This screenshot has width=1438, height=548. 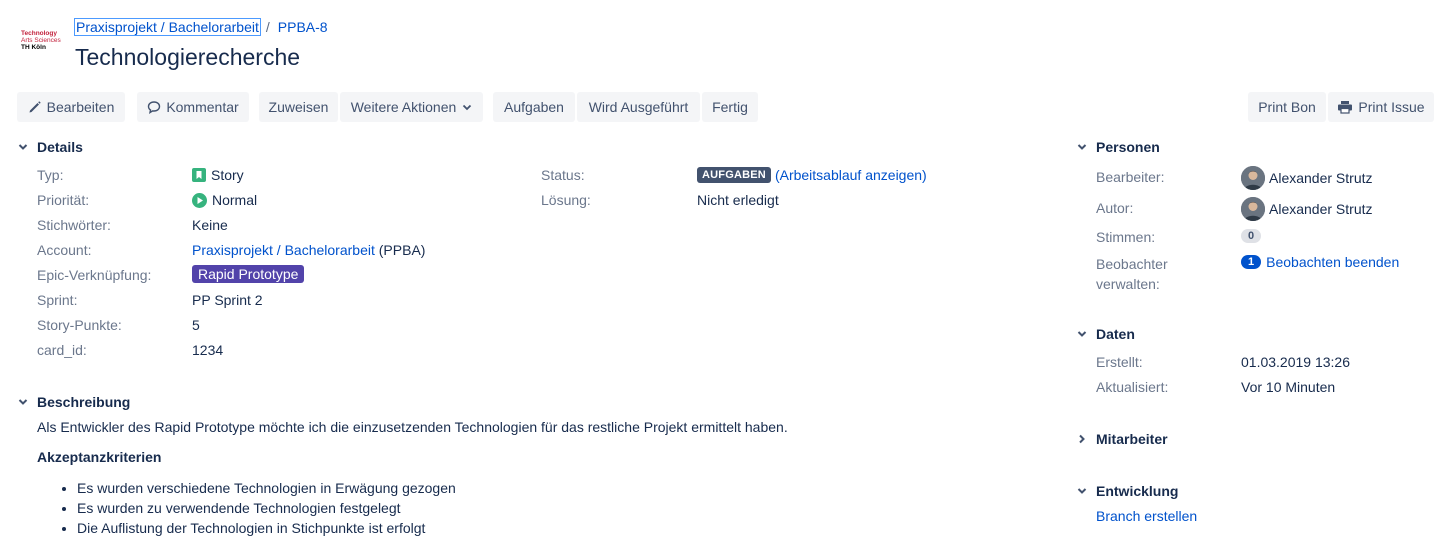 What do you see at coordinates (57, 300) in the screenshot?
I see `sprint-label: Sprint:` at bounding box center [57, 300].